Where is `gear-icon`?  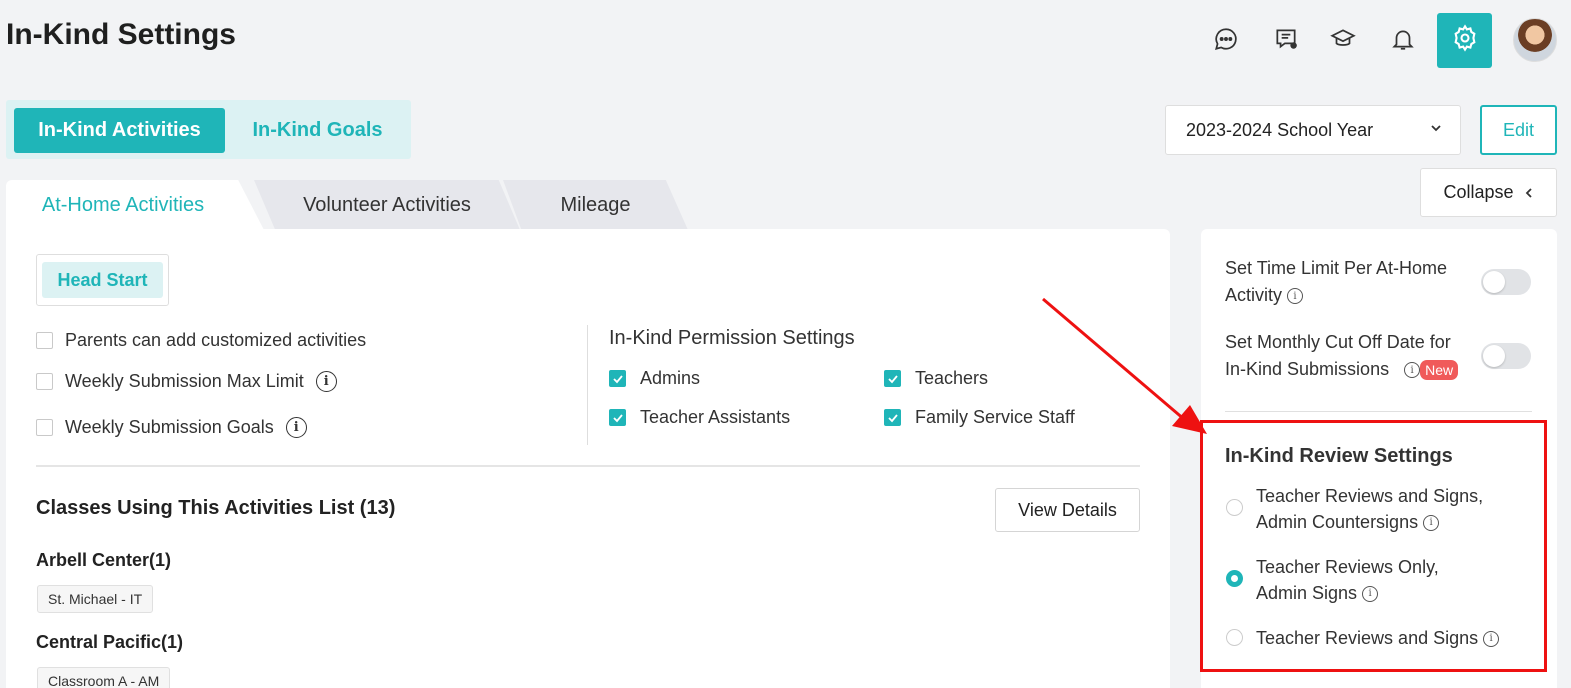
gear-icon is located at coordinates (1465, 40).